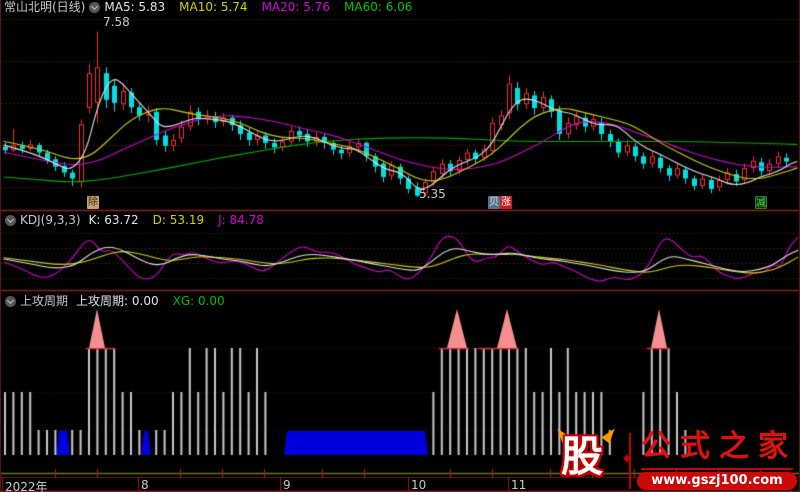  Describe the element at coordinates (45, 7) in the screenshot. I see `stock-title: 常山北明(日线)` at that location.